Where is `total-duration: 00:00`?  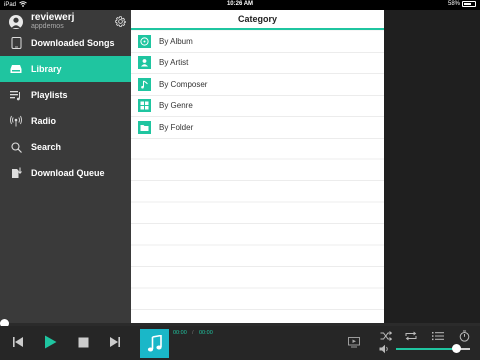
total-duration: 00:00 is located at coordinates (206, 333).